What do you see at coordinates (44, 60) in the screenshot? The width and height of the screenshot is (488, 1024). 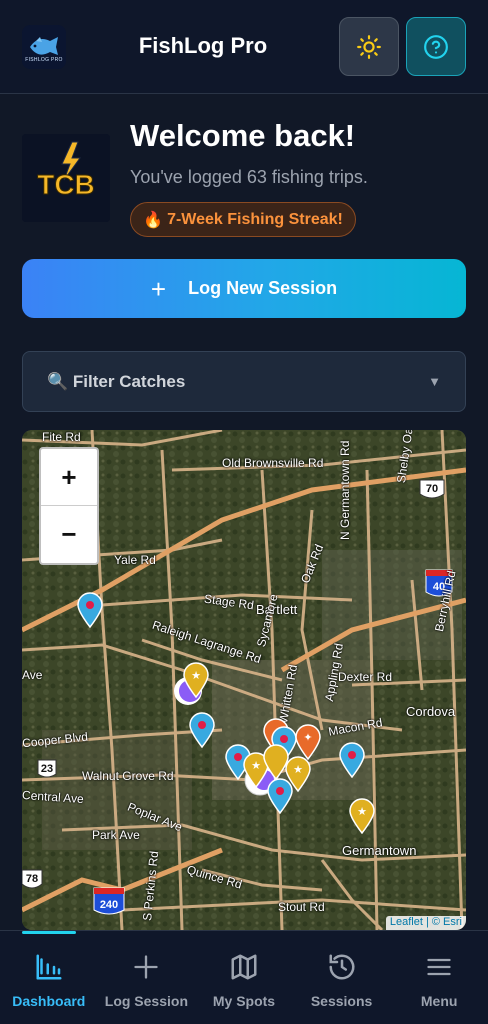 I see `logo-text: FISHLOG PRO` at bounding box center [44, 60].